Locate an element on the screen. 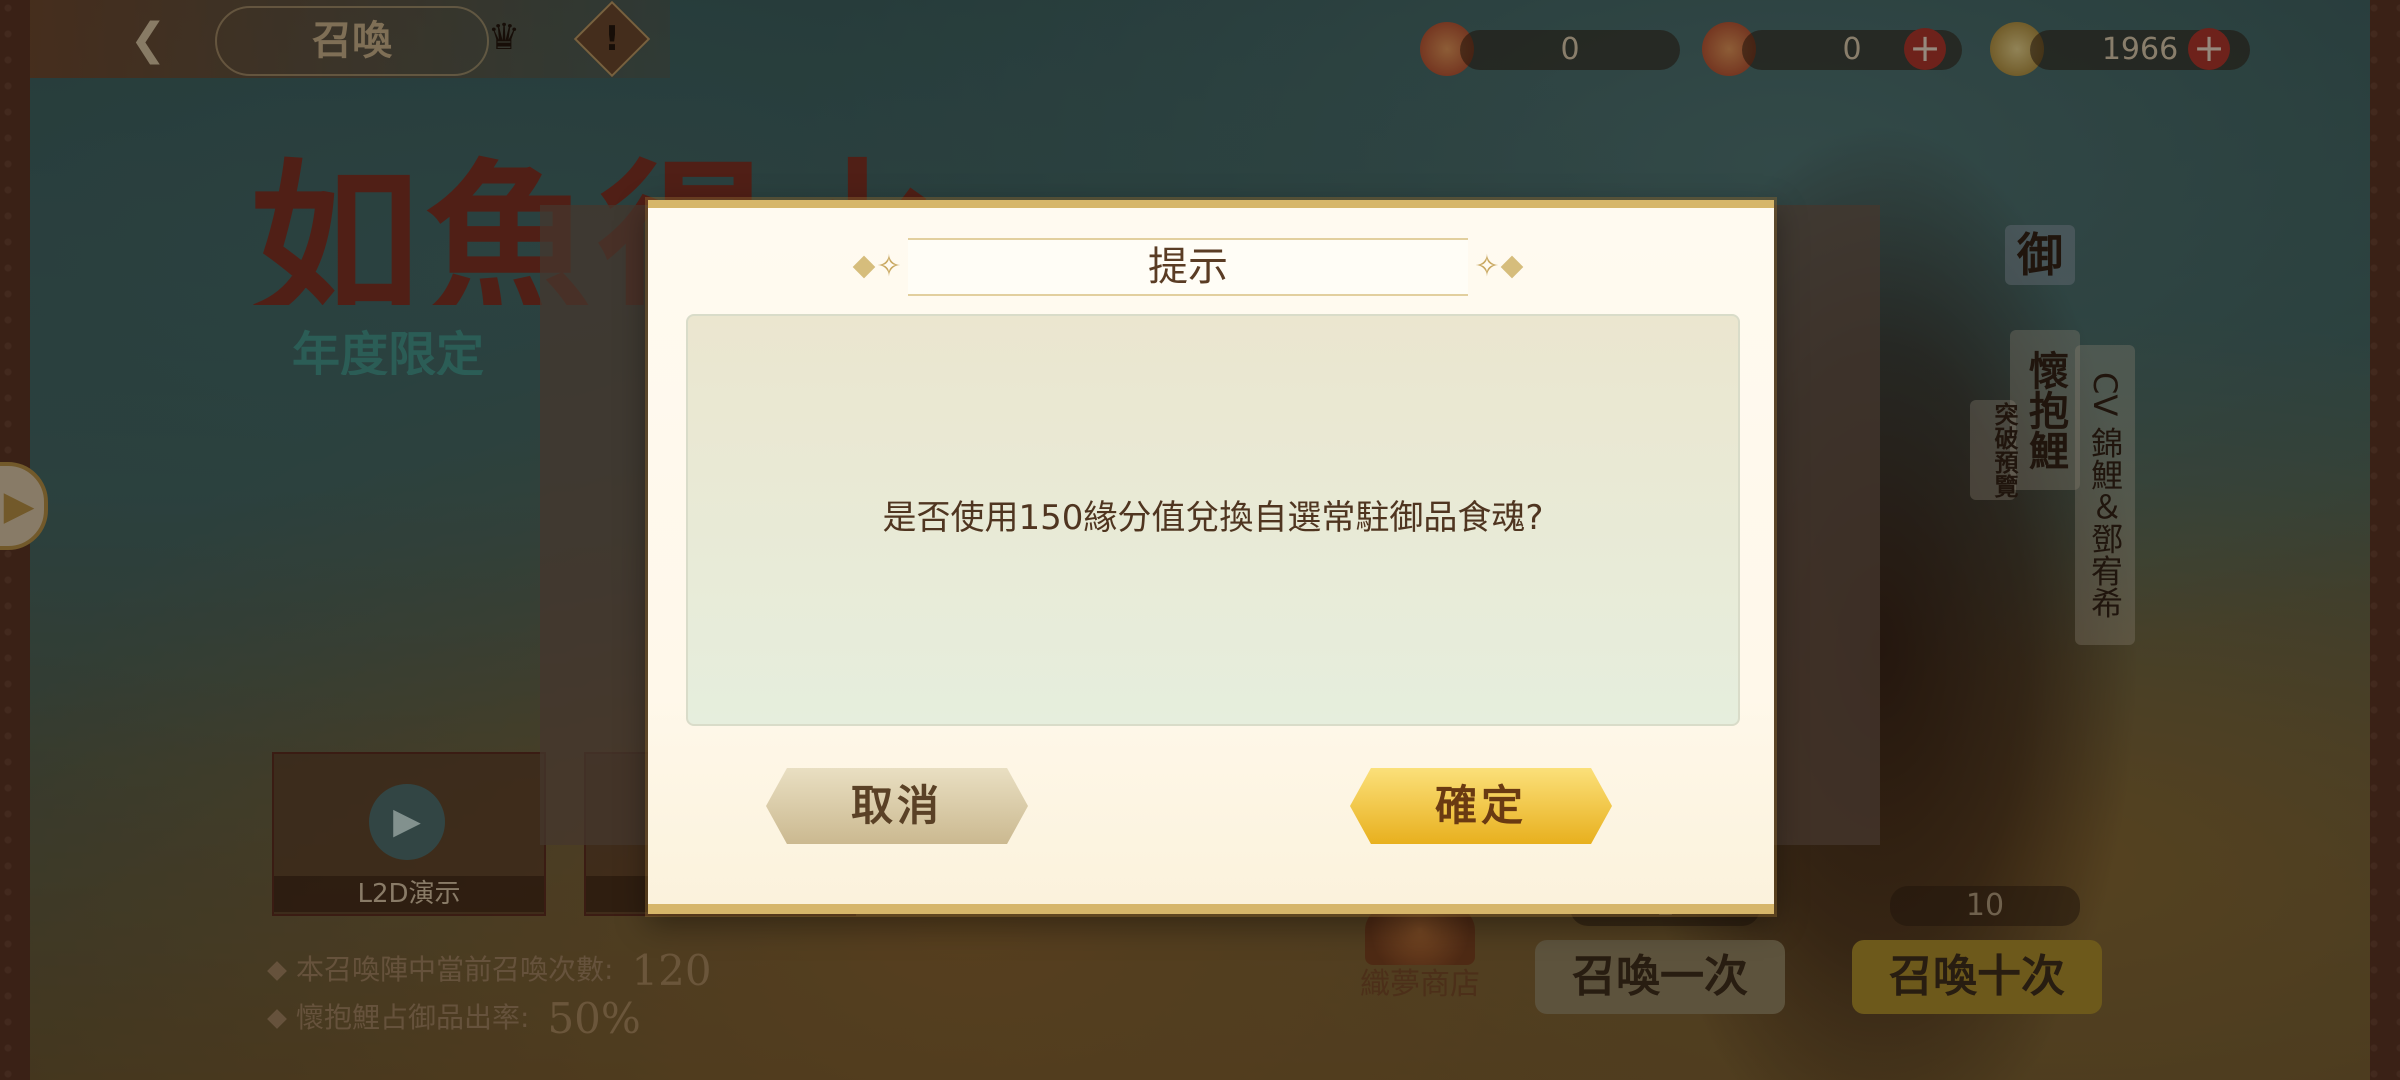  ornament-icon is located at coordinates (1512, 267).